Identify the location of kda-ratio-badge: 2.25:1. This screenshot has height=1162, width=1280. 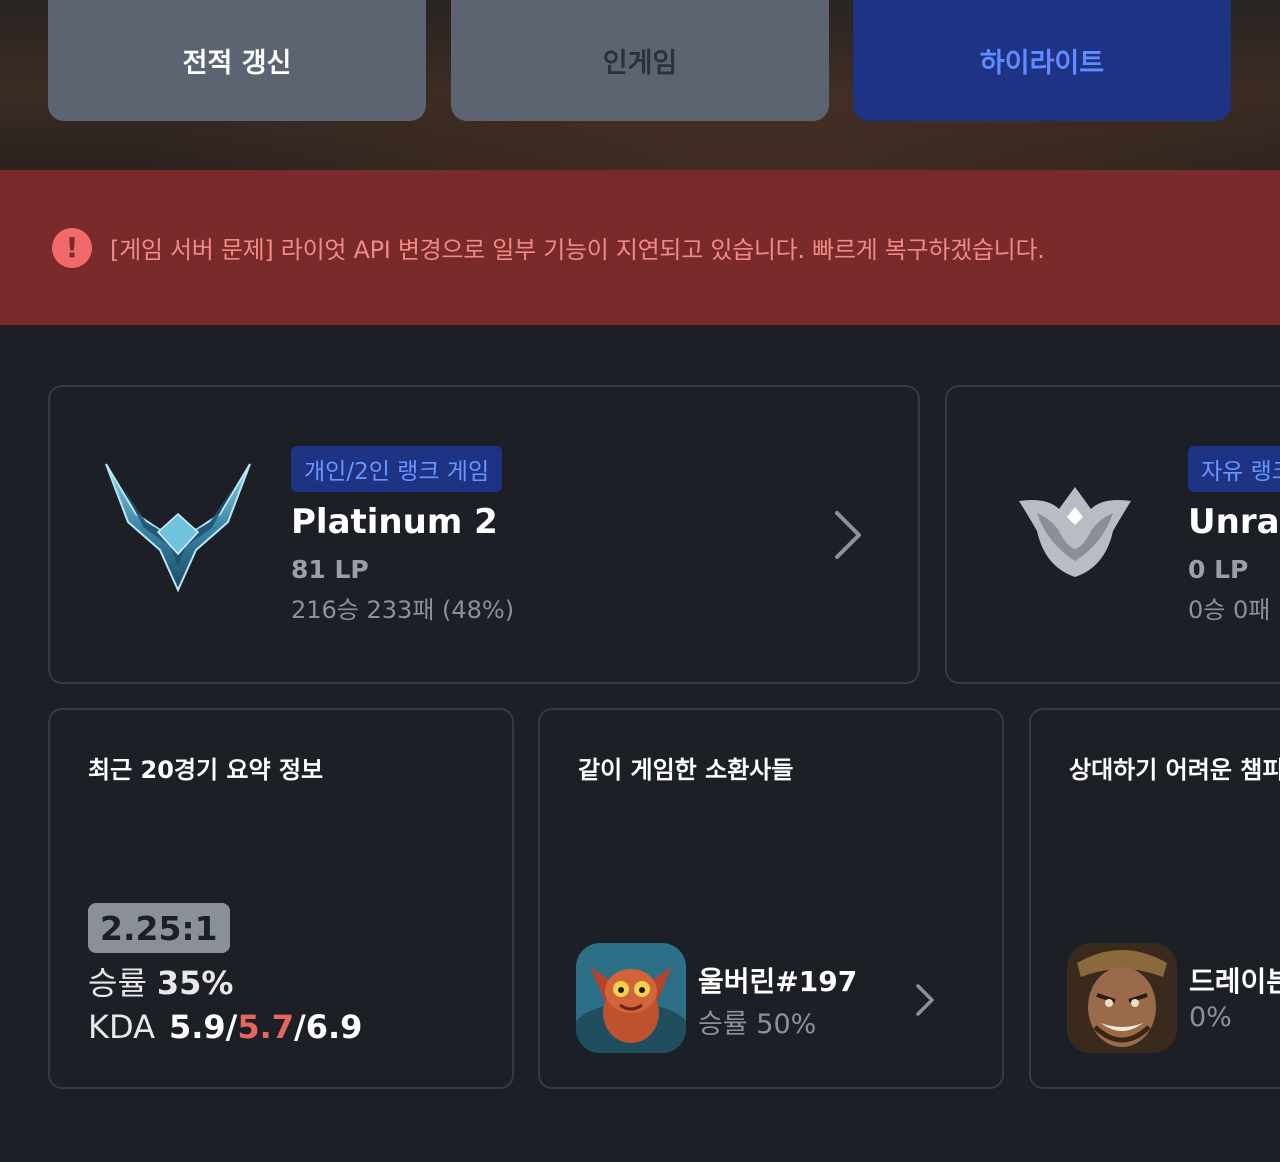
(159, 928).